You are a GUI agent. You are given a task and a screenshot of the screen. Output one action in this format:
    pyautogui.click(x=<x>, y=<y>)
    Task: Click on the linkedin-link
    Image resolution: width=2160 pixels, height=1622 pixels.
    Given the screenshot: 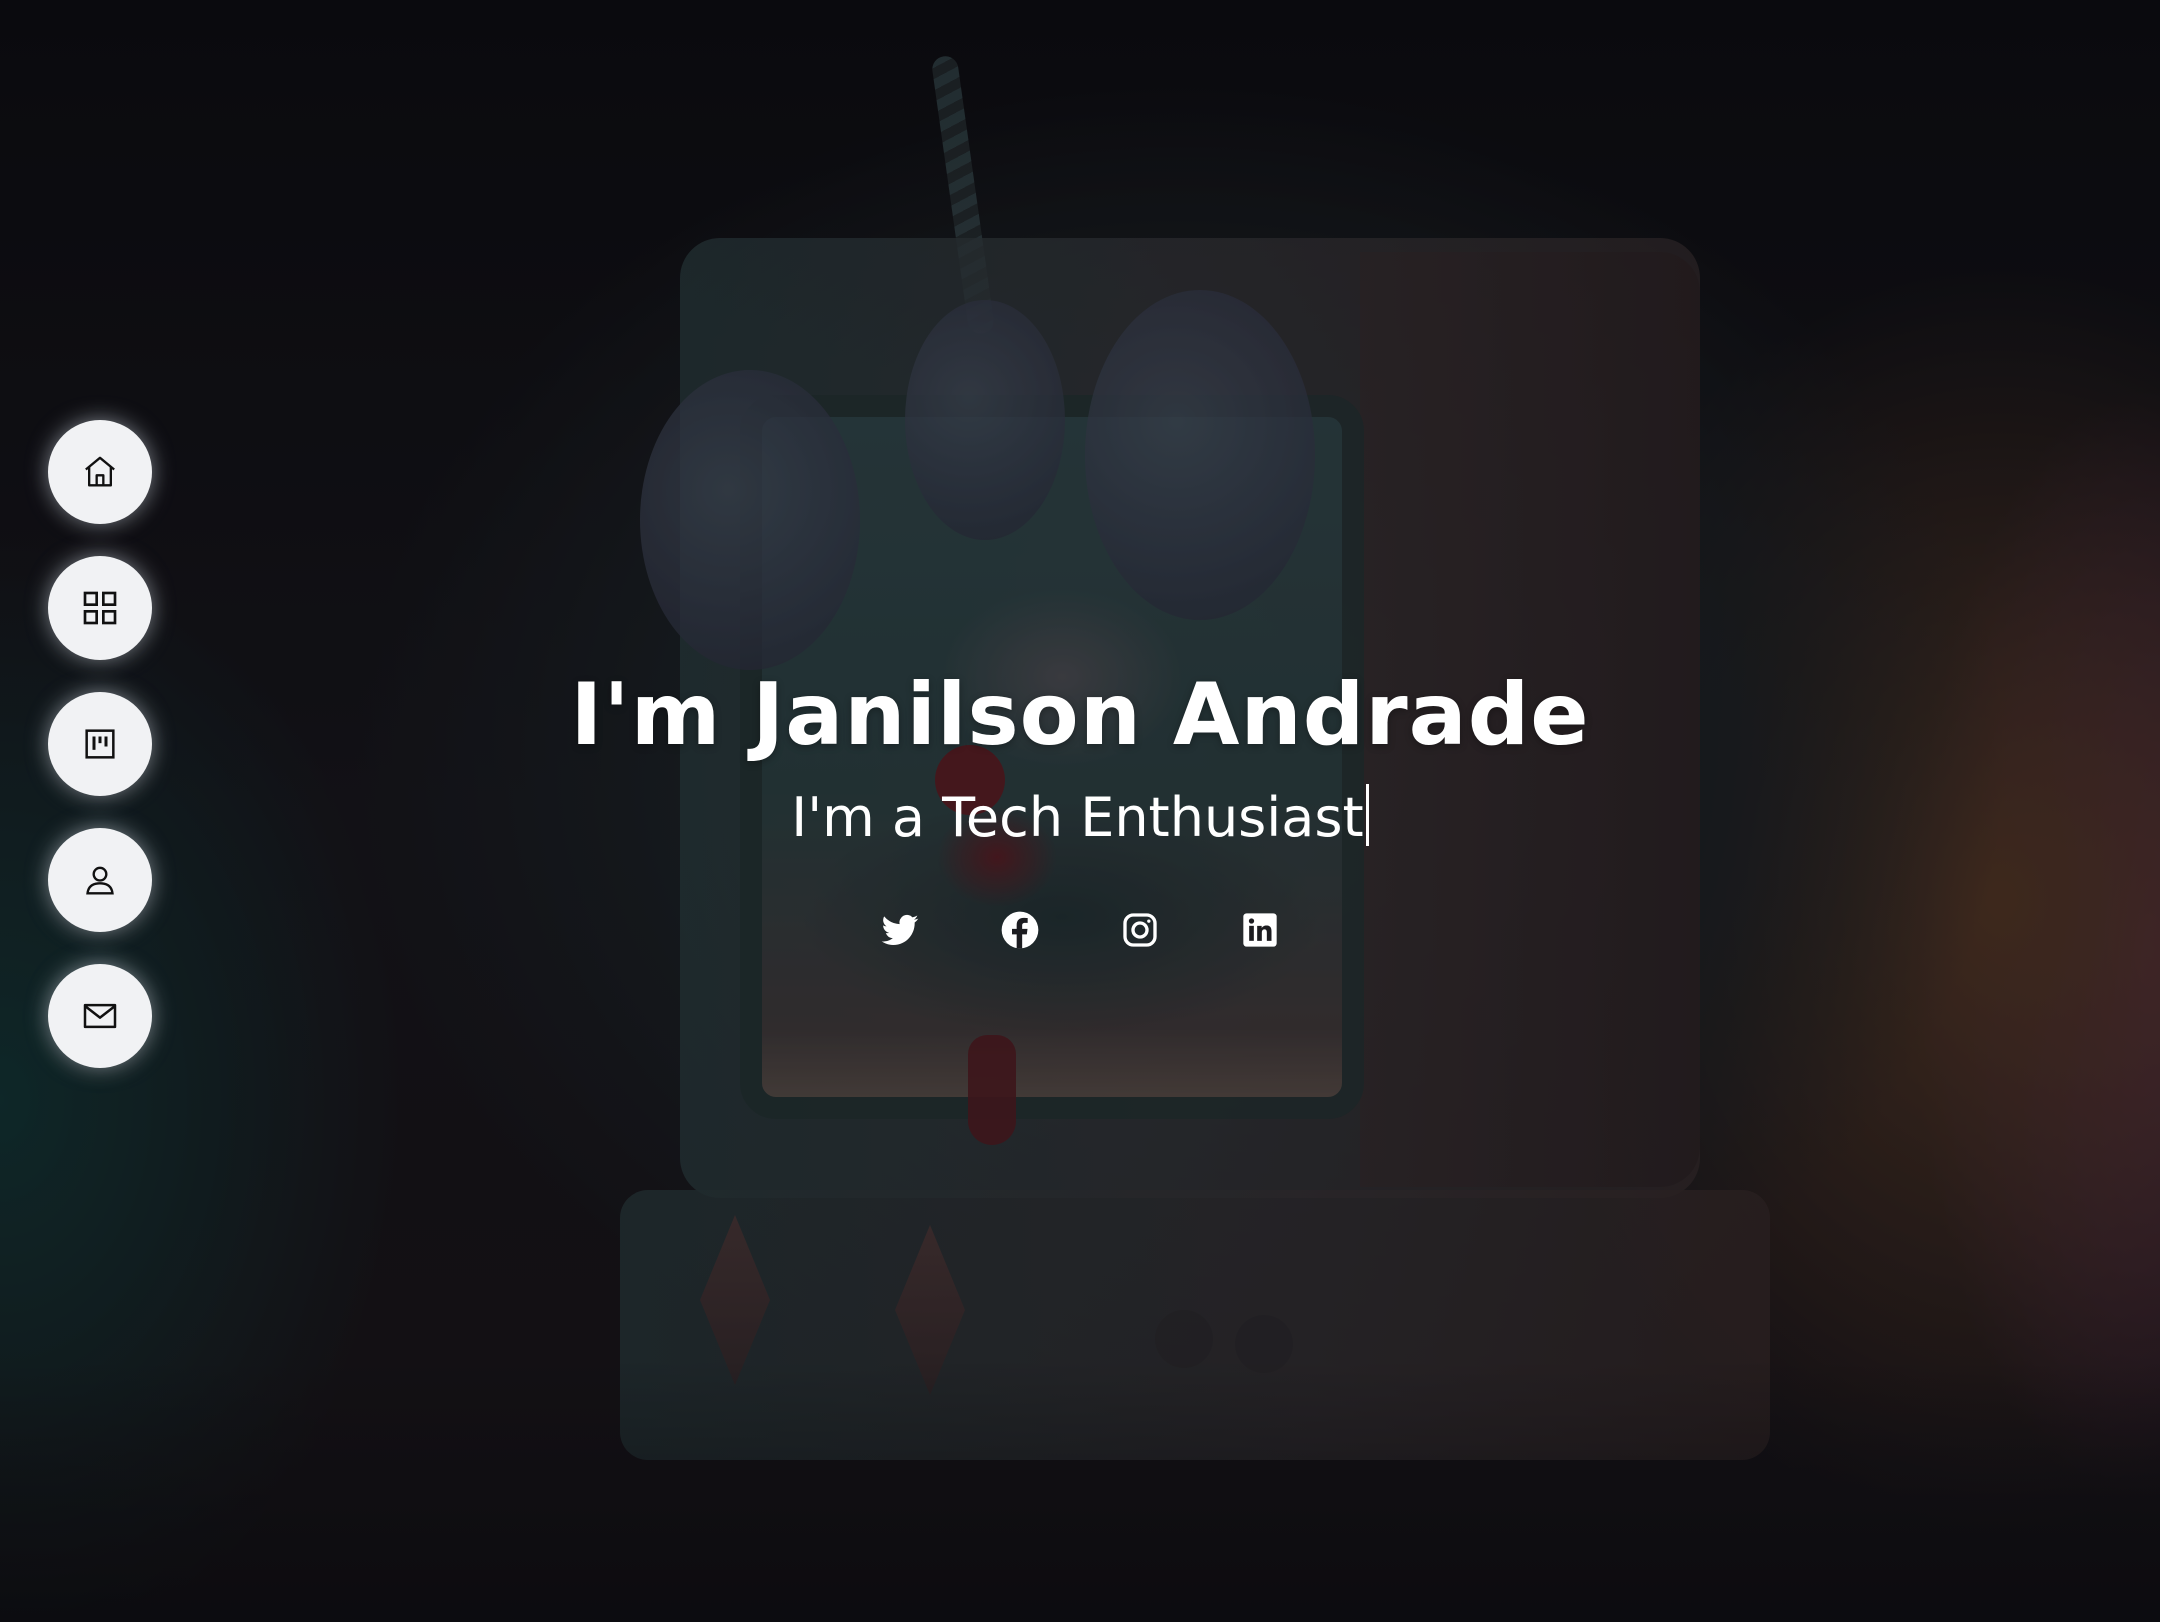 What is the action you would take?
    pyautogui.click(x=1260, y=930)
    